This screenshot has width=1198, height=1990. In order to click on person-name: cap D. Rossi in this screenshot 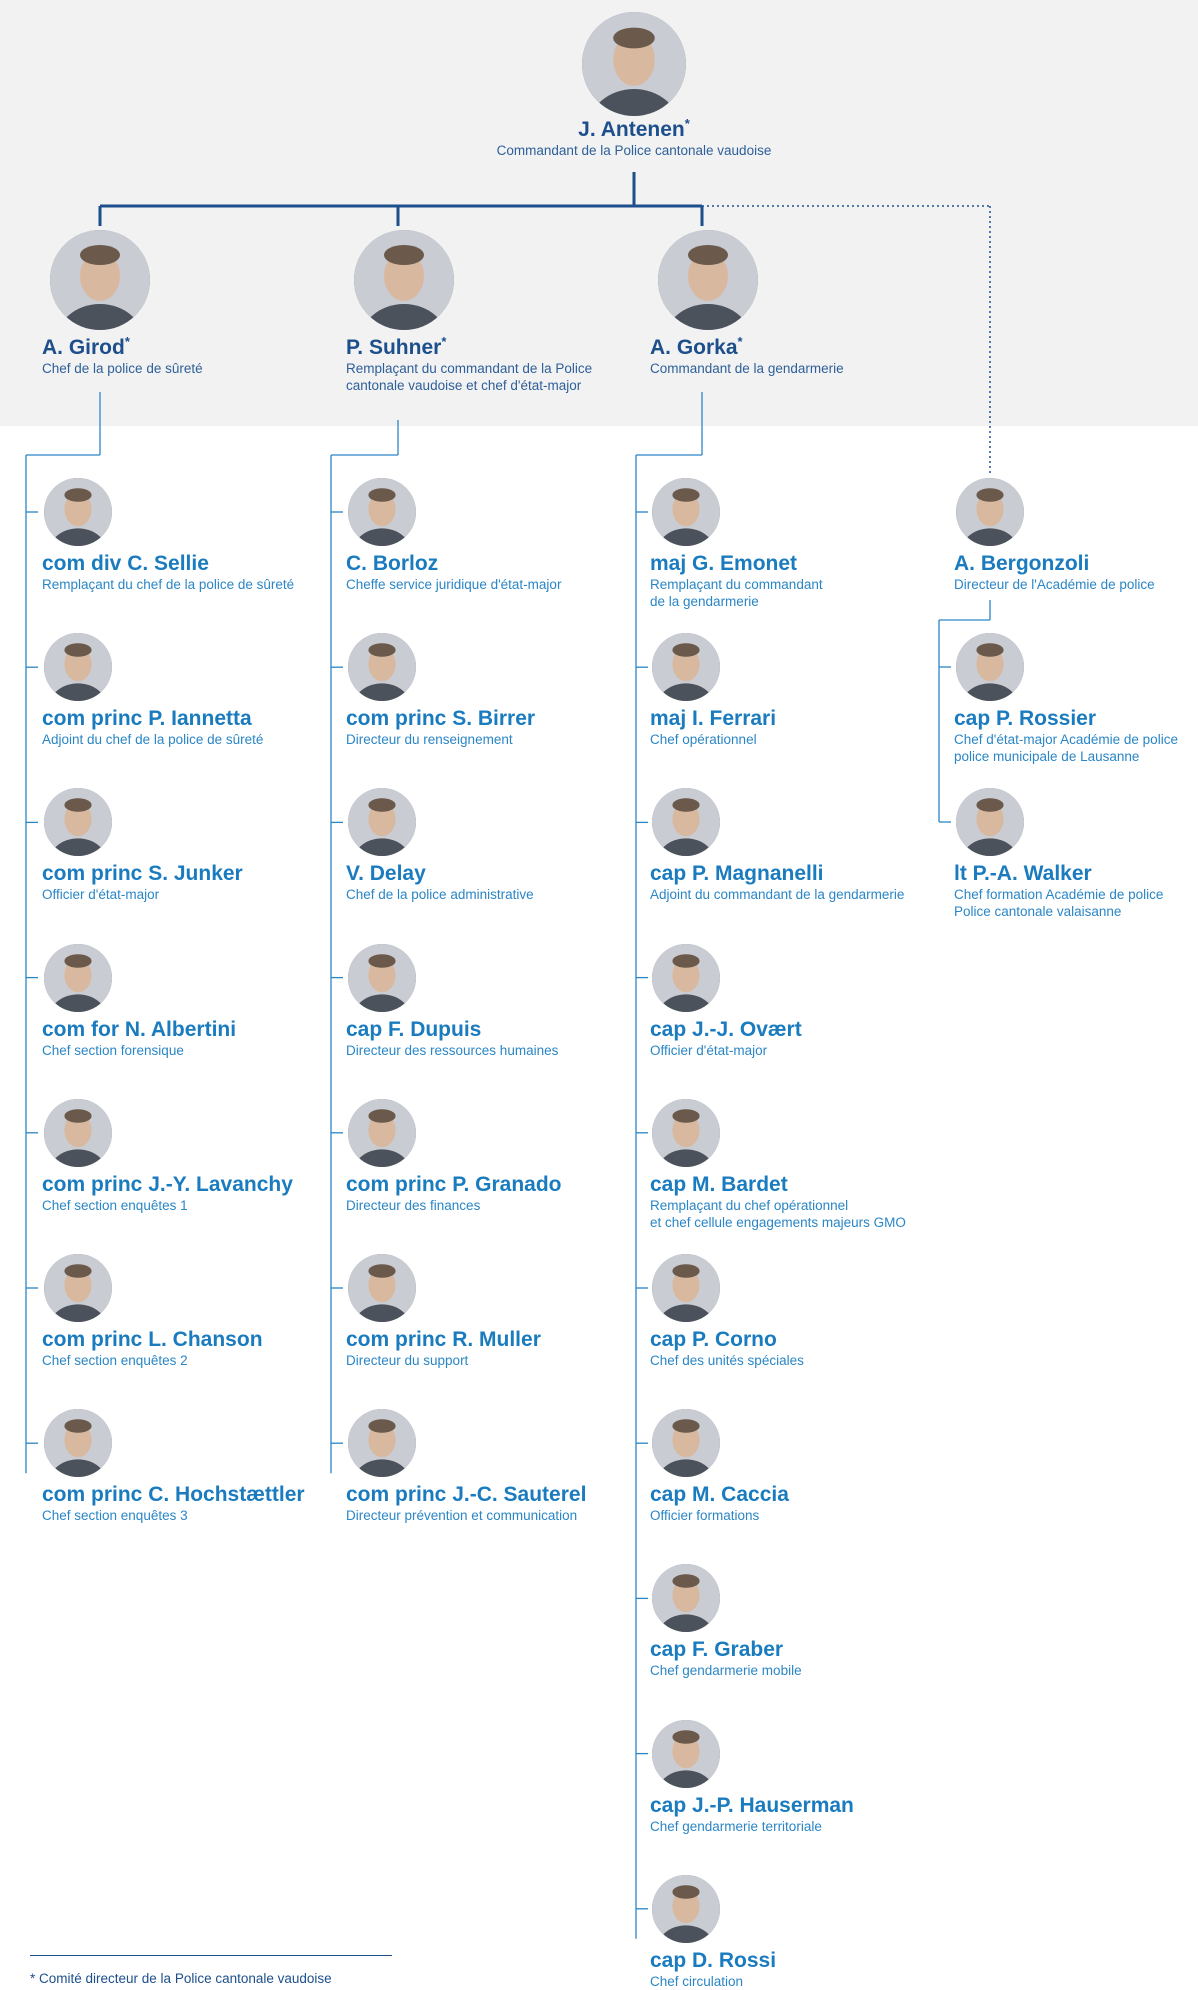, I will do `click(713, 1961)`.